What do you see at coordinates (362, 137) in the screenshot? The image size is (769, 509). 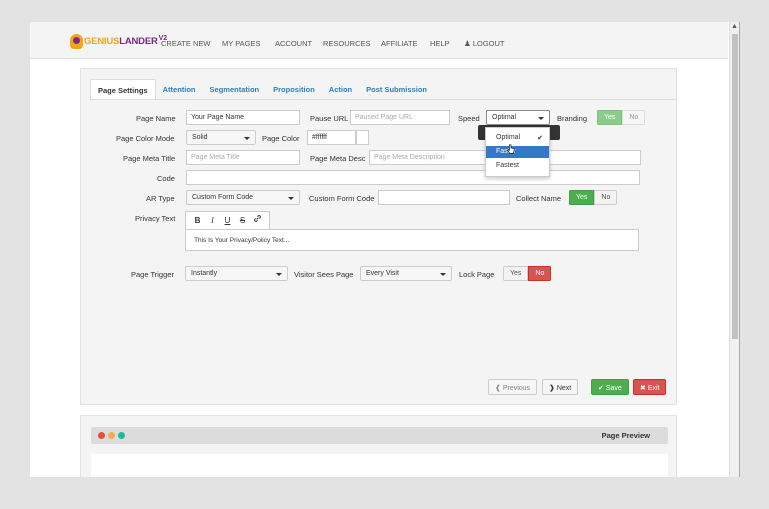 I see `color-swatch` at bounding box center [362, 137].